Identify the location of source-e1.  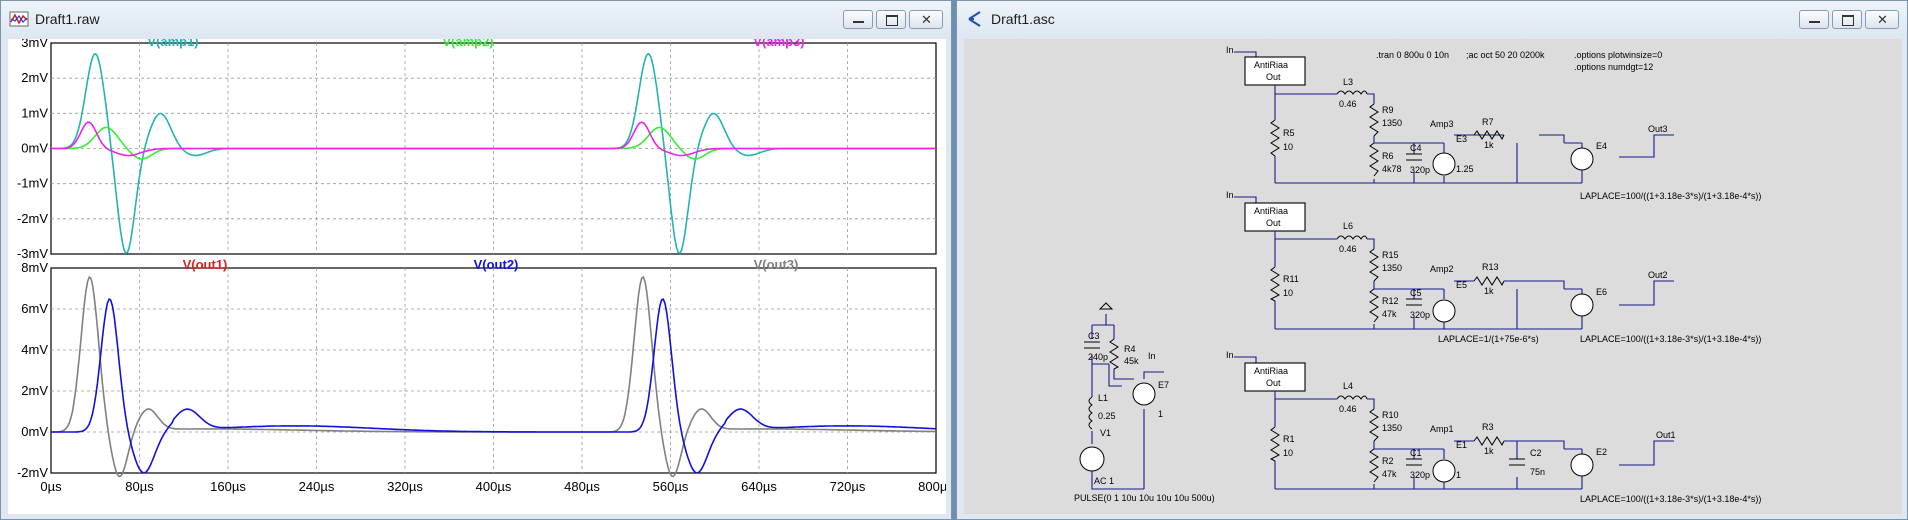
(1444, 471).